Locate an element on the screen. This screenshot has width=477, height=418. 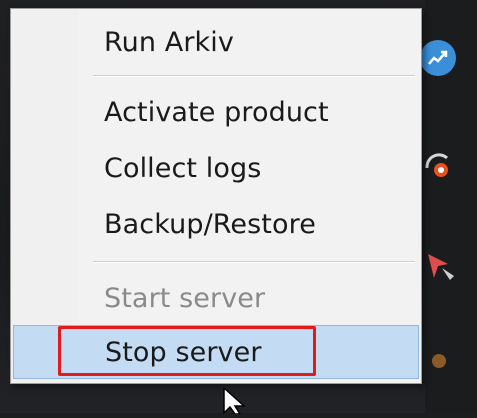
menu-item-start-server: Start server is located at coordinates (216, 298).